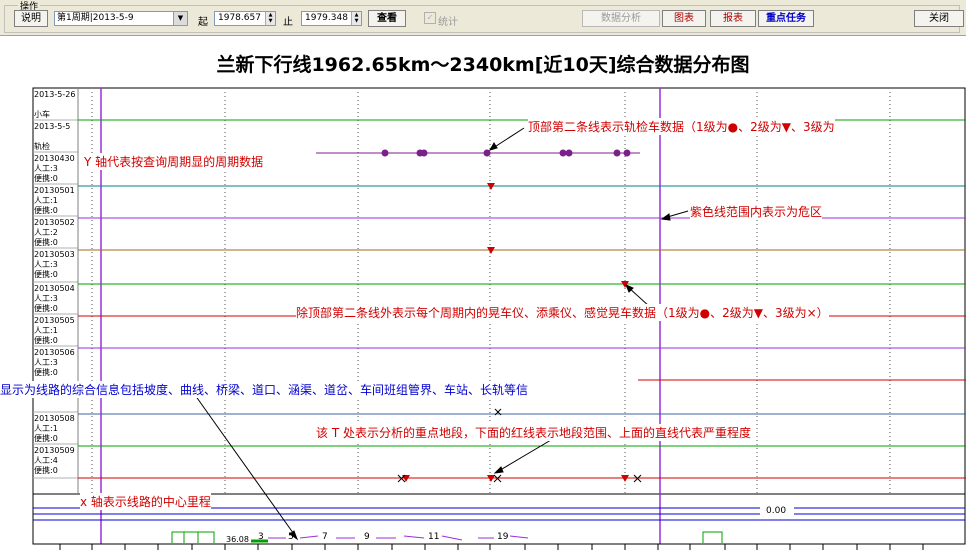  Describe the element at coordinates (54, 450) in the screenshot. I see `row-date: 20130509` at that location.